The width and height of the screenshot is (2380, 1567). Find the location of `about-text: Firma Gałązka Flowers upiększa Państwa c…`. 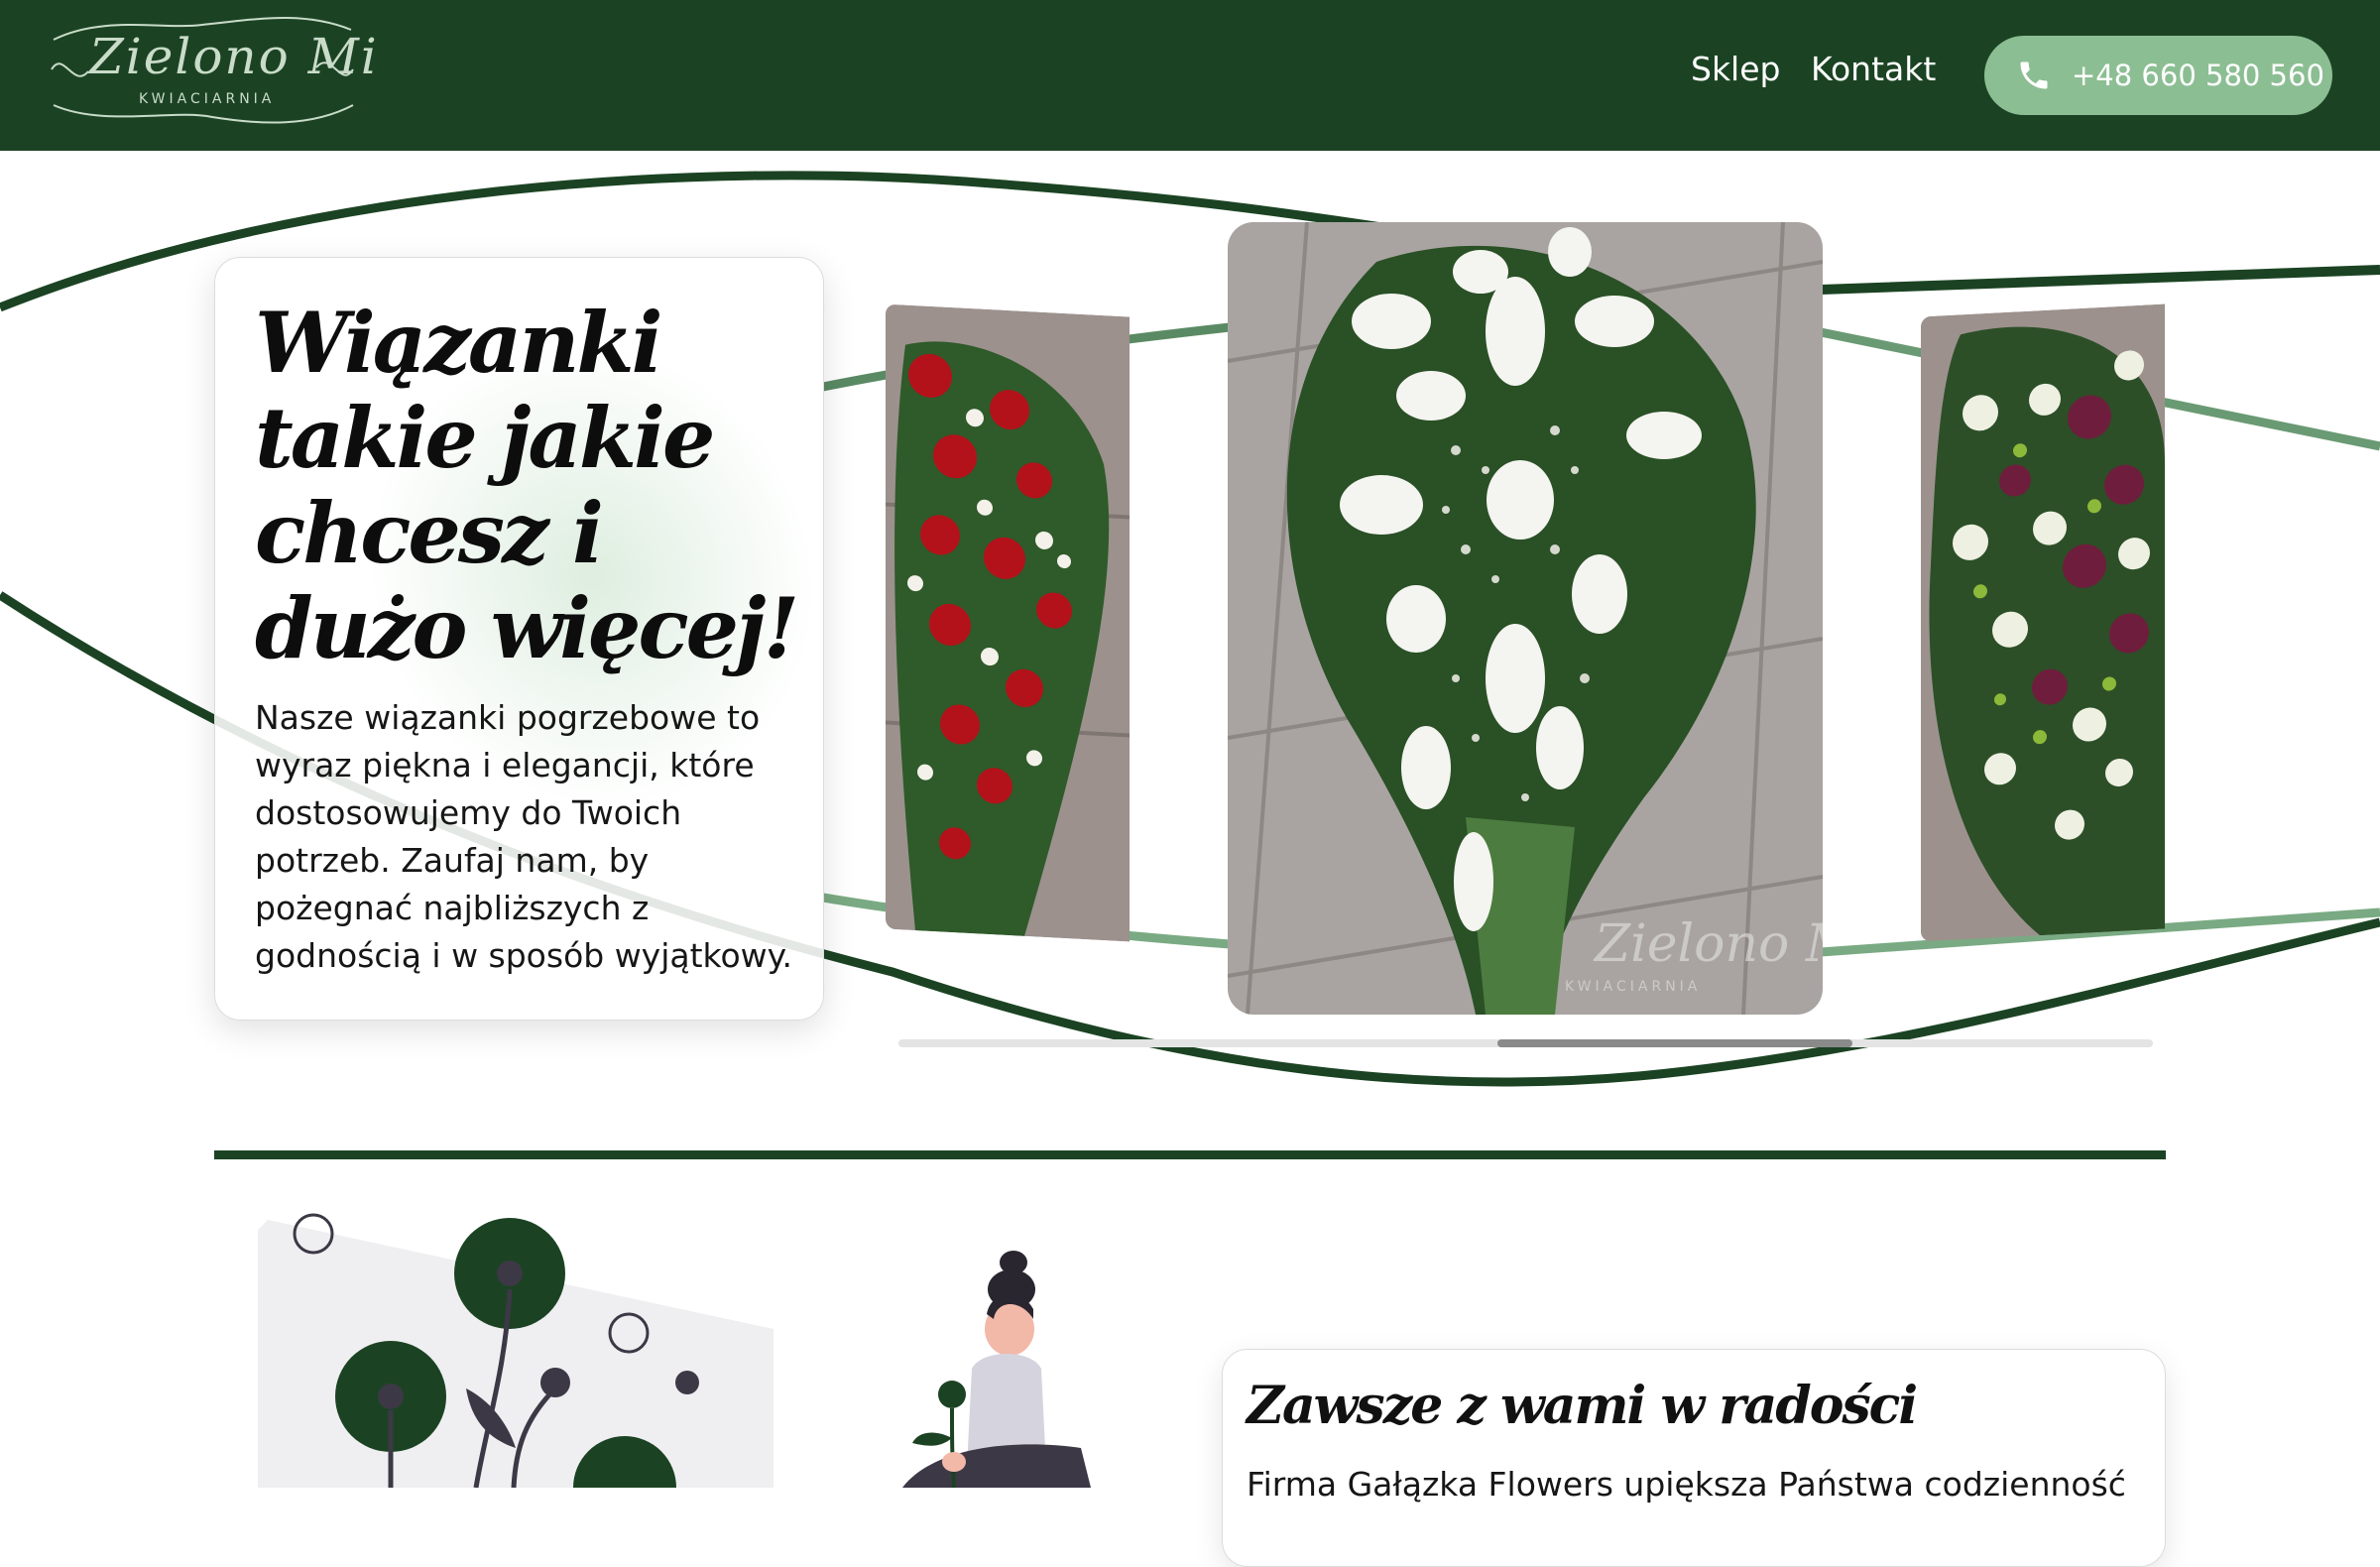

about-text: Firma Gałązka Flowers upiększa Państwa c… is located at coordinates (1686, 1484).